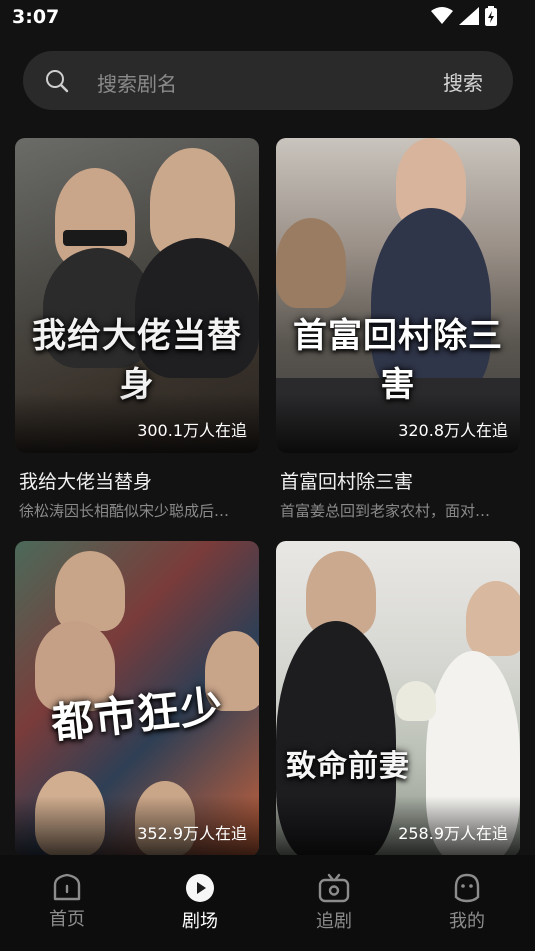 This screenshot has width=535, height=951. Describe the element at coordinates (200, 903) in the screenshot. I see `tab-theater: 剧场` at that location.